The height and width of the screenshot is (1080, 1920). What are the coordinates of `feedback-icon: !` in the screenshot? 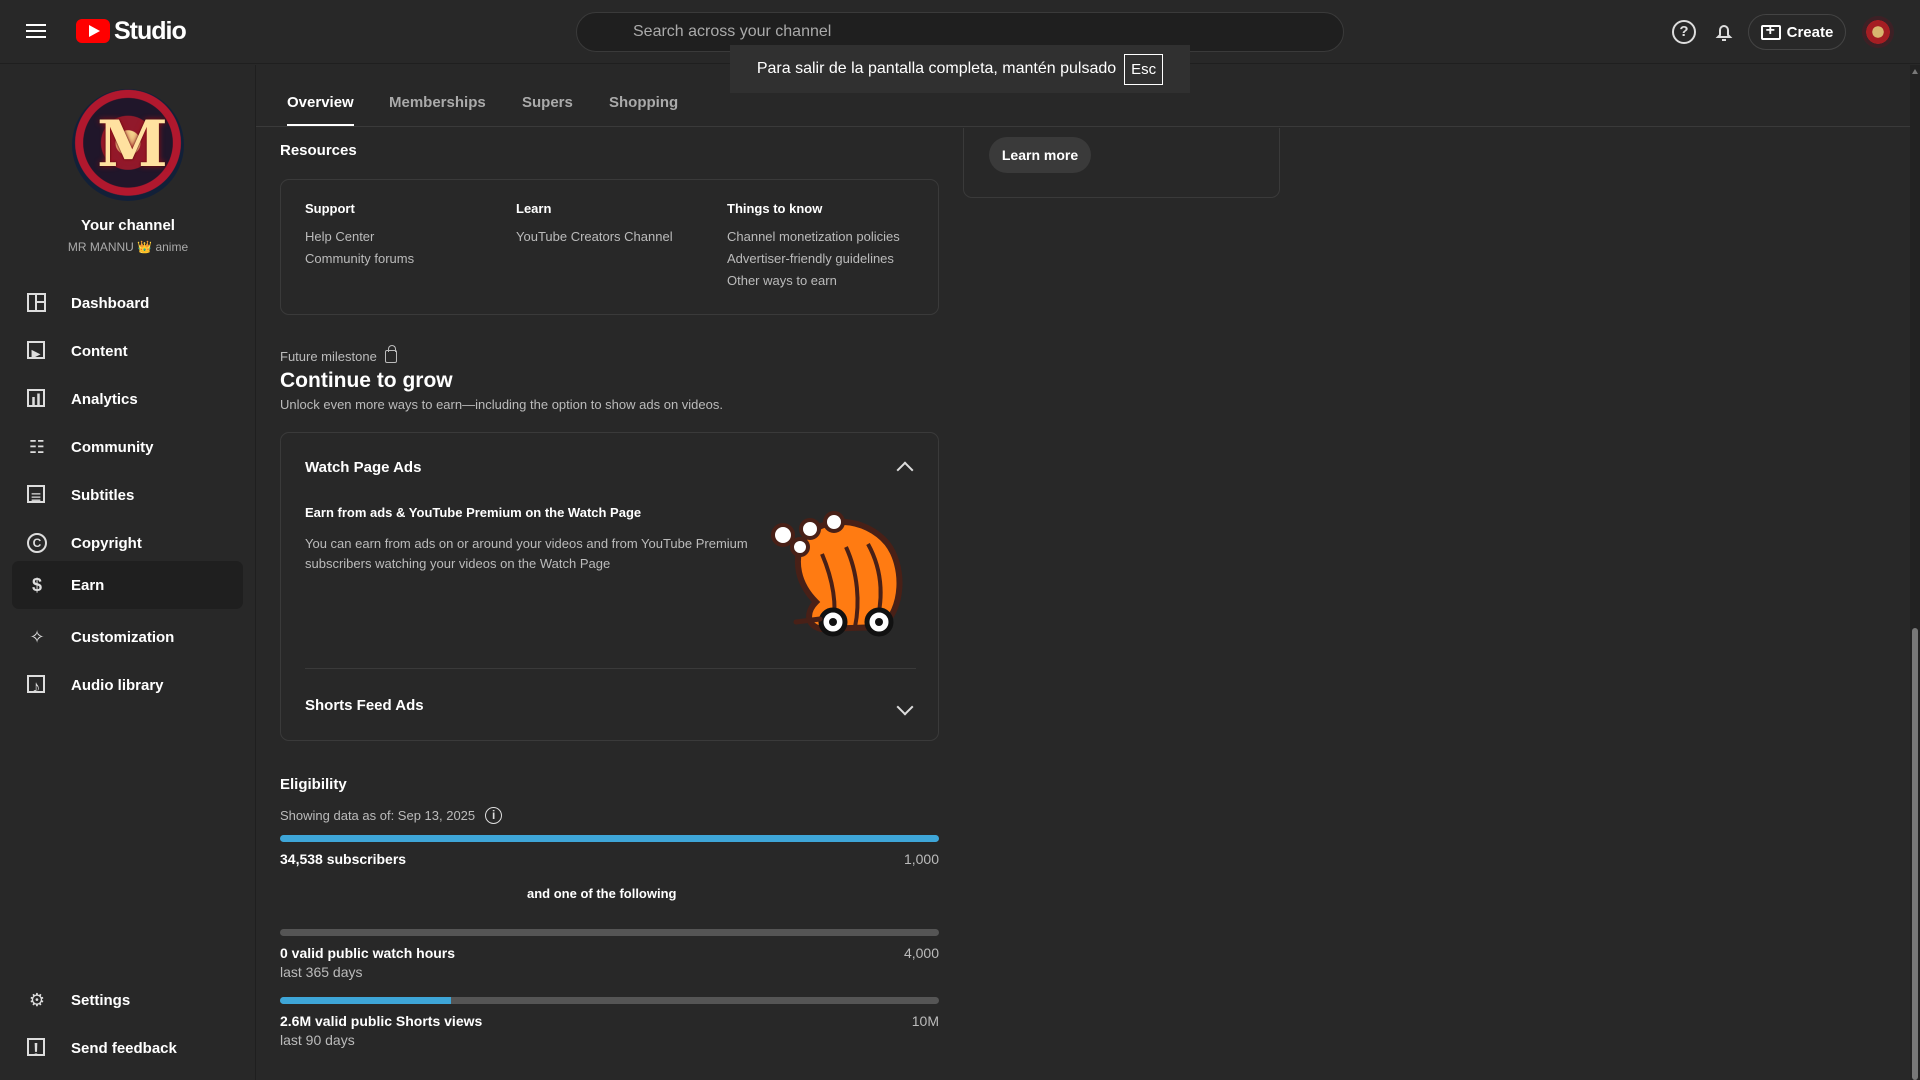 It's located at (36, 1049).